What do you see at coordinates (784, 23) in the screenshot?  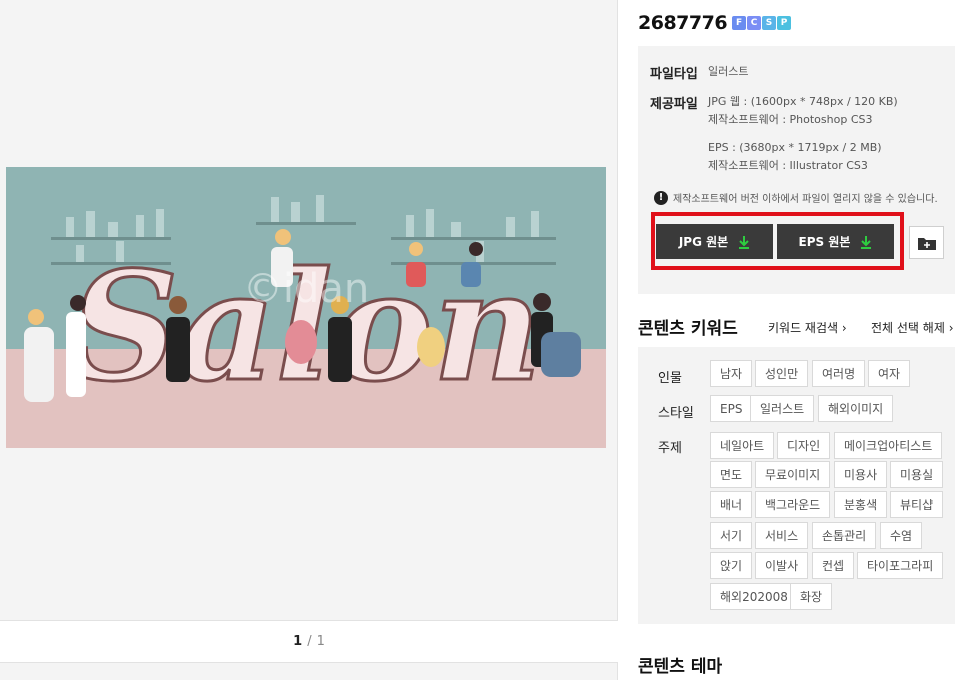 I see `license-badge-p: P` at bounding box center [784, 23].